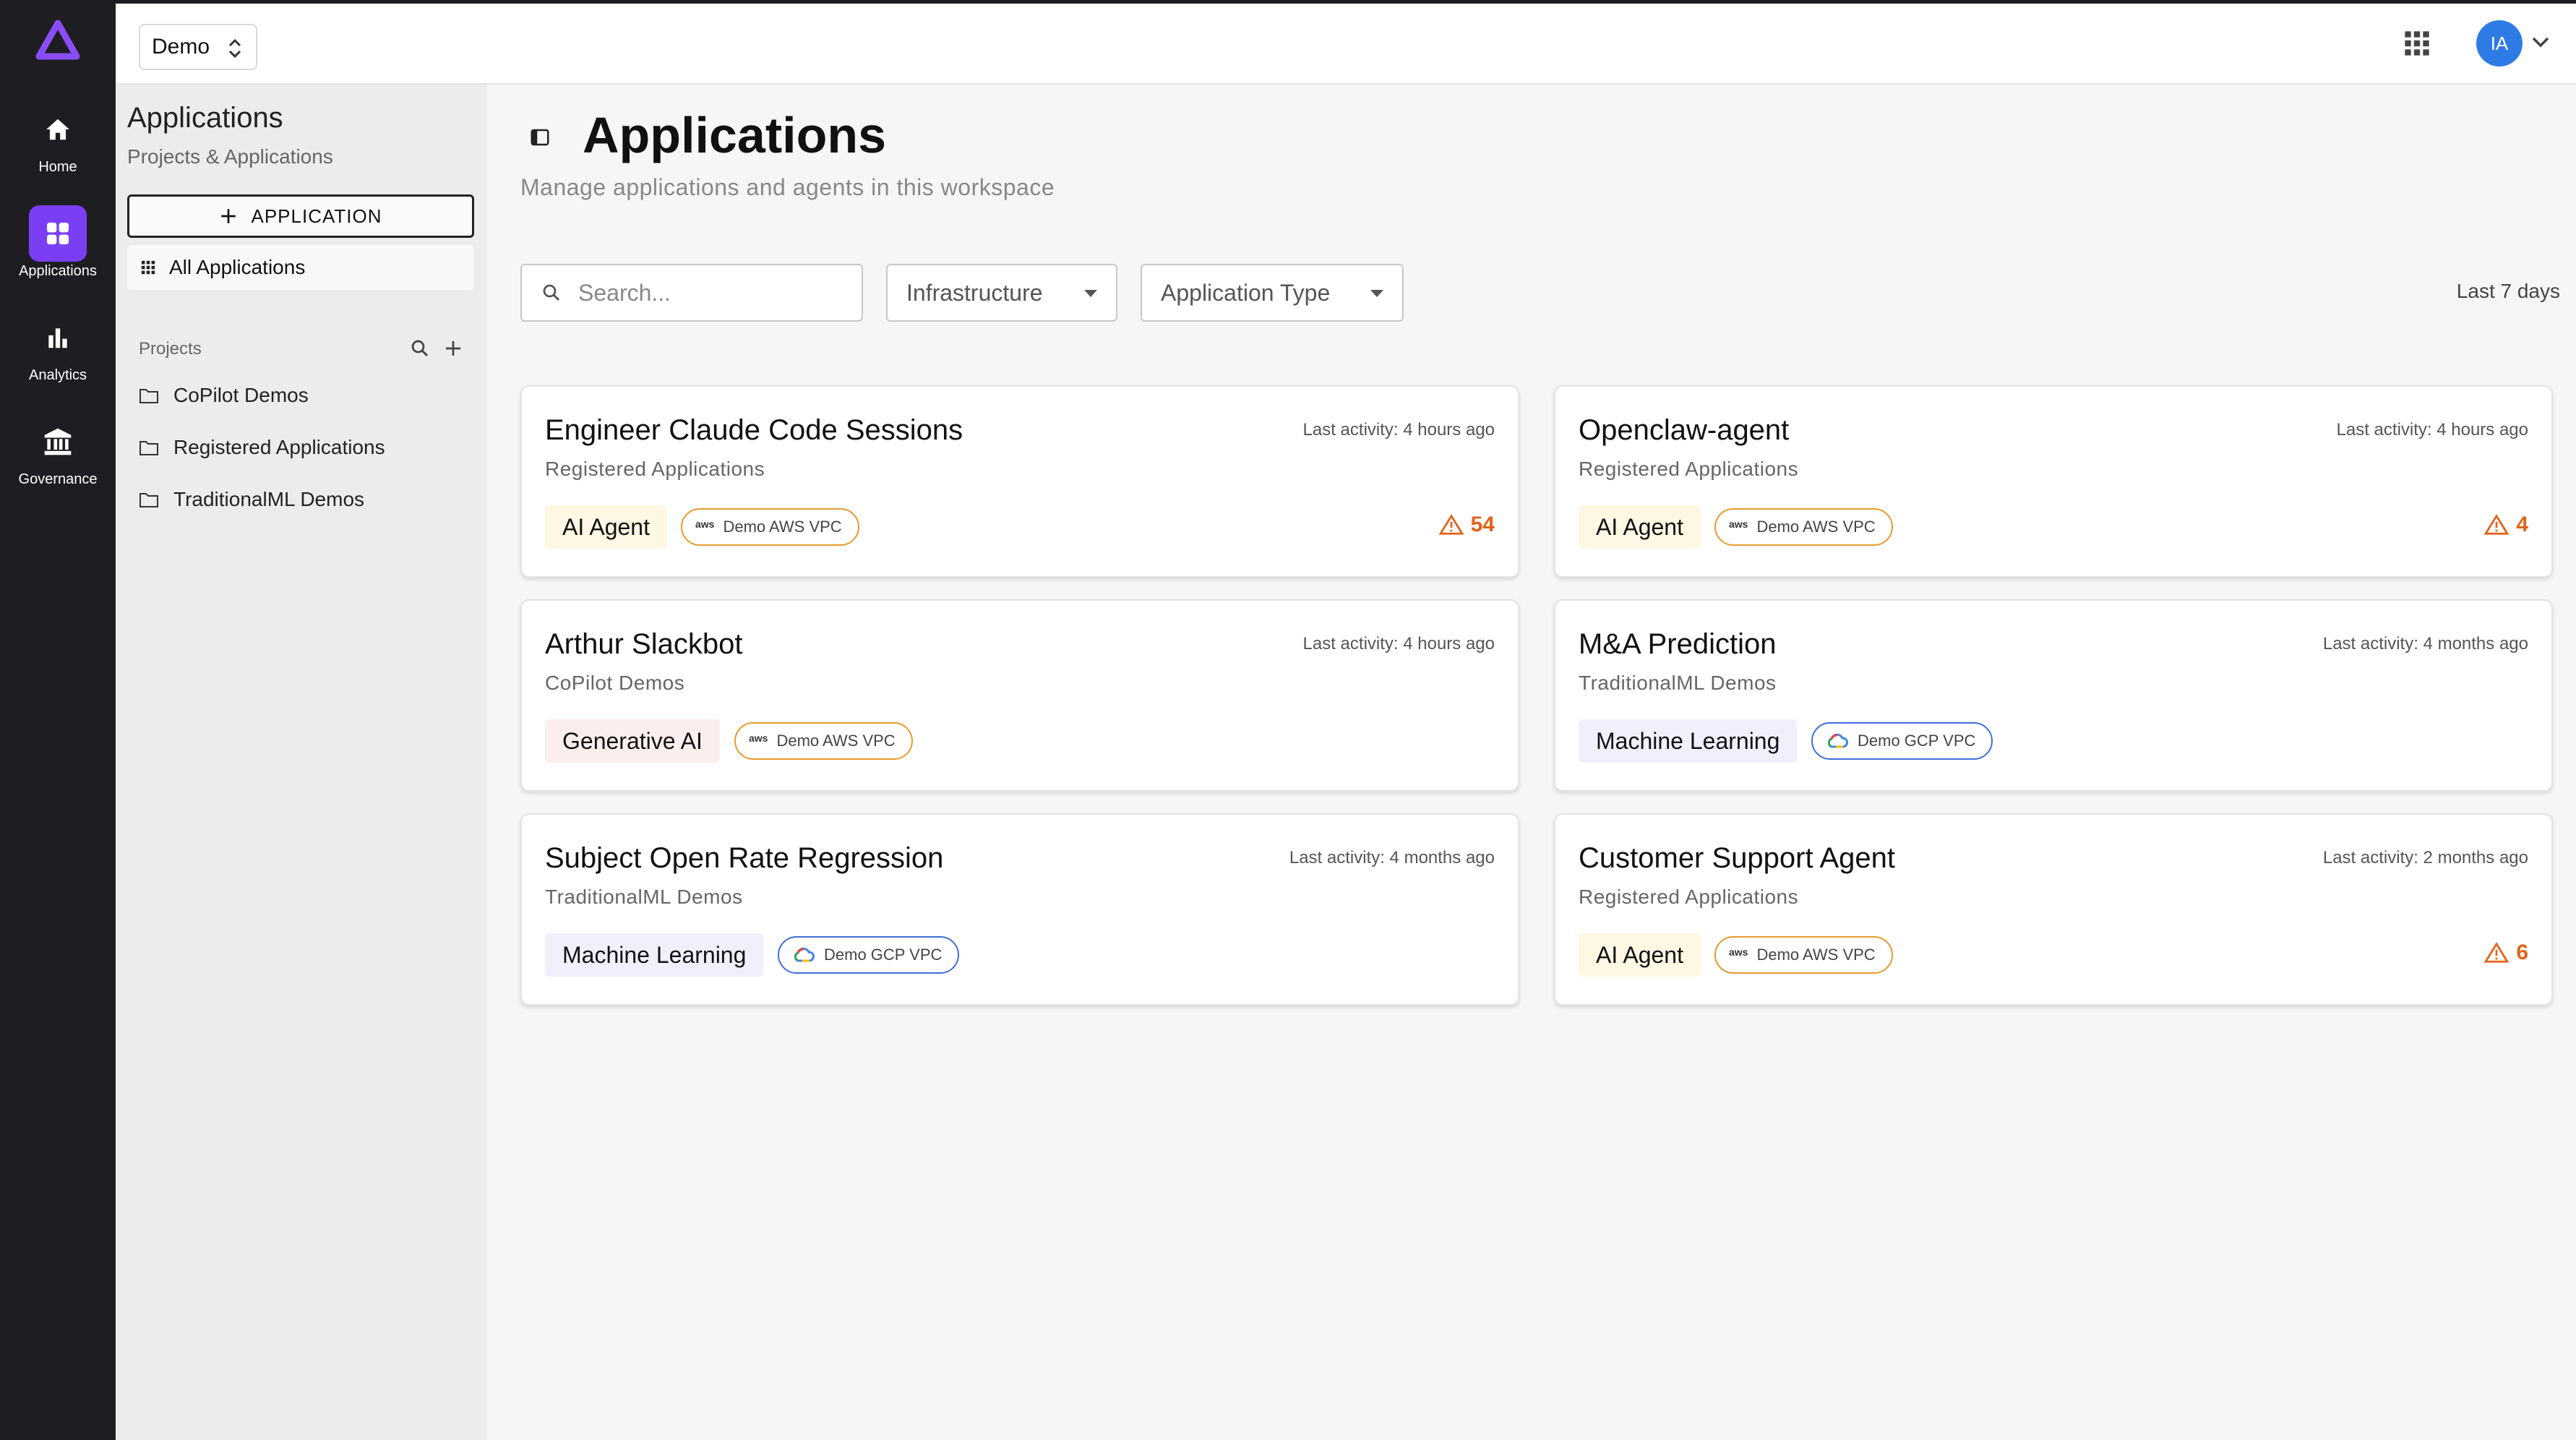 This screenshot has width=2576, height=1440. What do you see at coordinates (181, 47) in the screenshot?
I see `workspace-name: Demo` at bounding box center [181, 47].